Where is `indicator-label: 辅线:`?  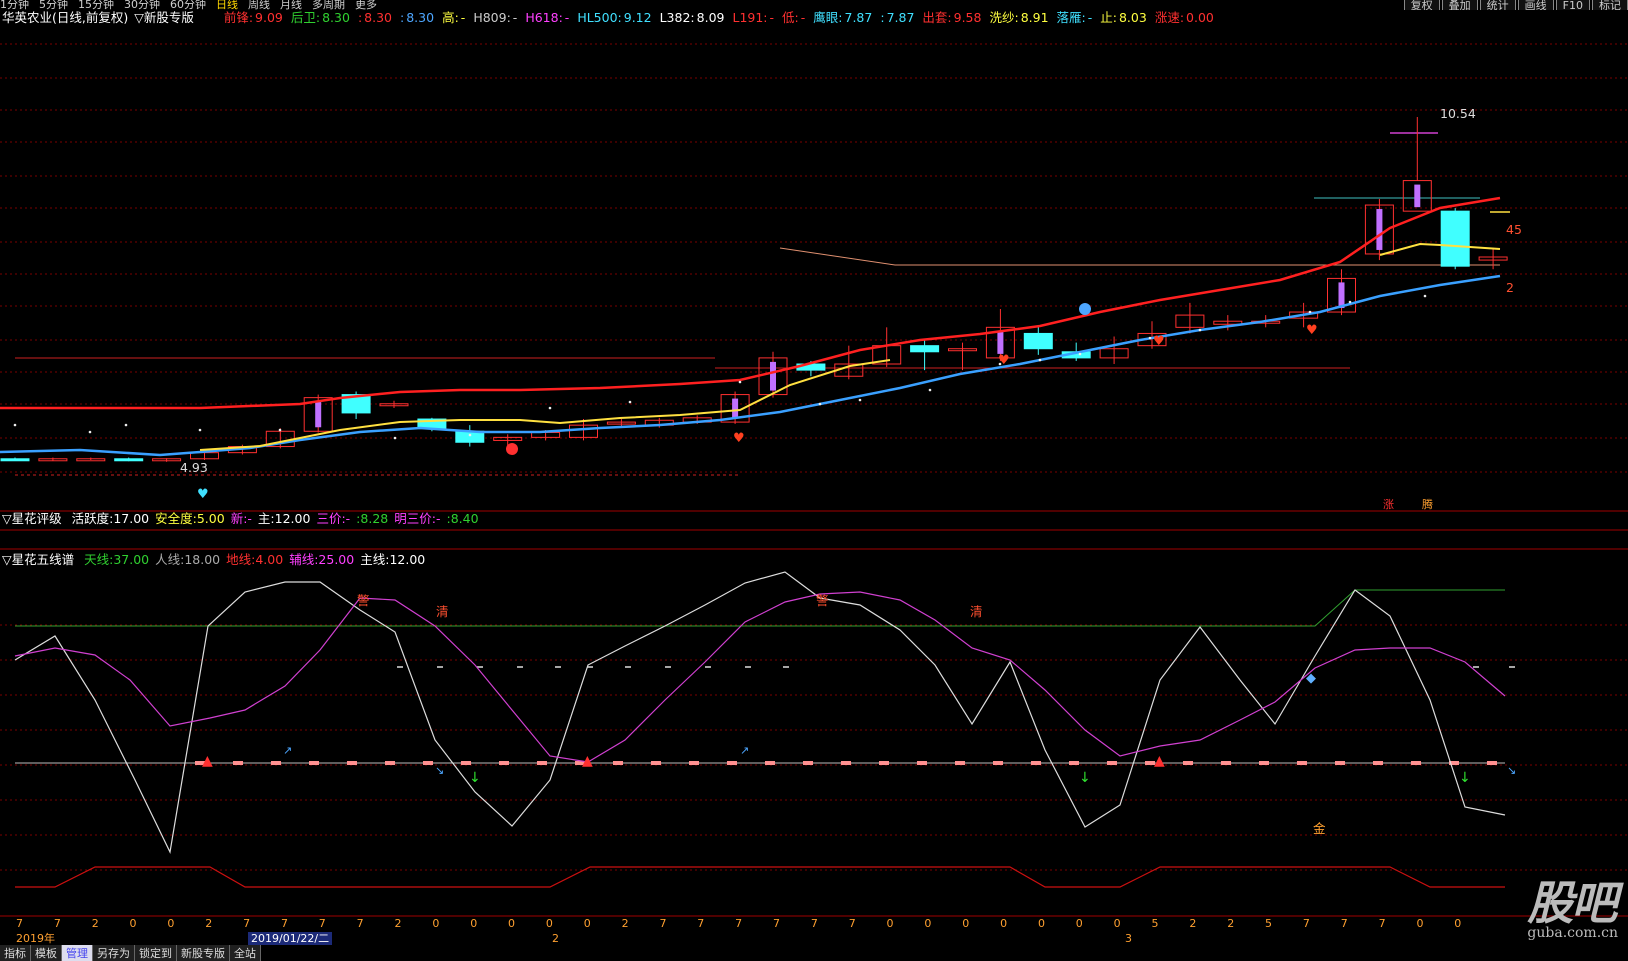
indicator-label: 辅线: is located at coordinates (304, 559).